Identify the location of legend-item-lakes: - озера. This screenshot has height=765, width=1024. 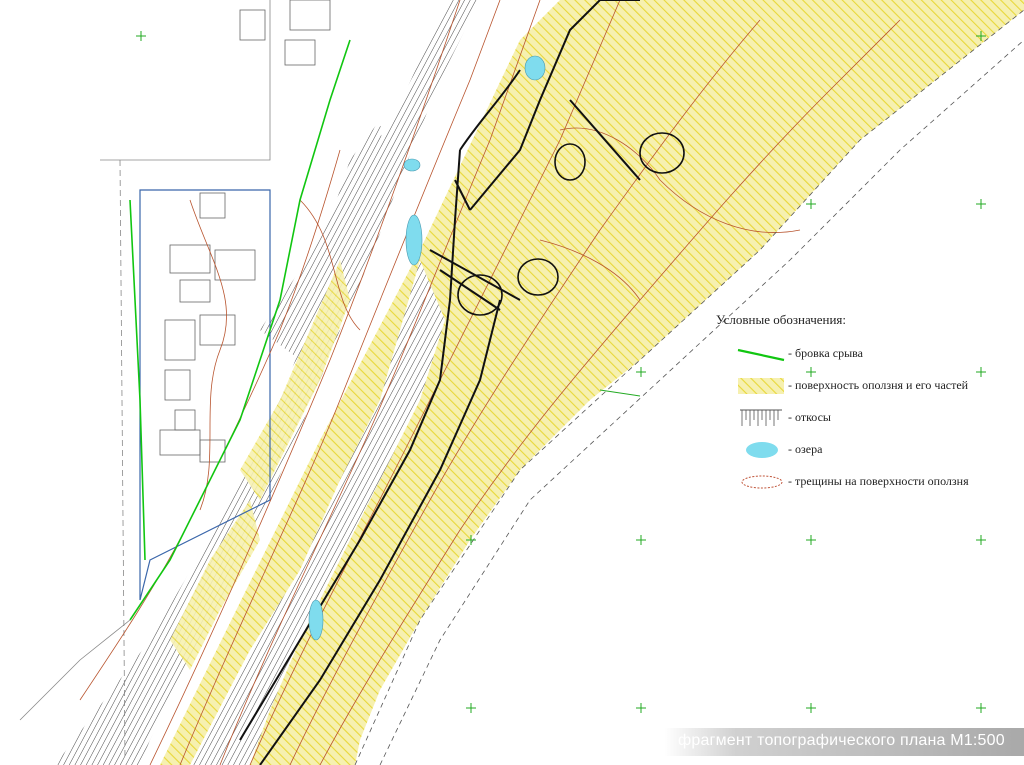
(861, 454).